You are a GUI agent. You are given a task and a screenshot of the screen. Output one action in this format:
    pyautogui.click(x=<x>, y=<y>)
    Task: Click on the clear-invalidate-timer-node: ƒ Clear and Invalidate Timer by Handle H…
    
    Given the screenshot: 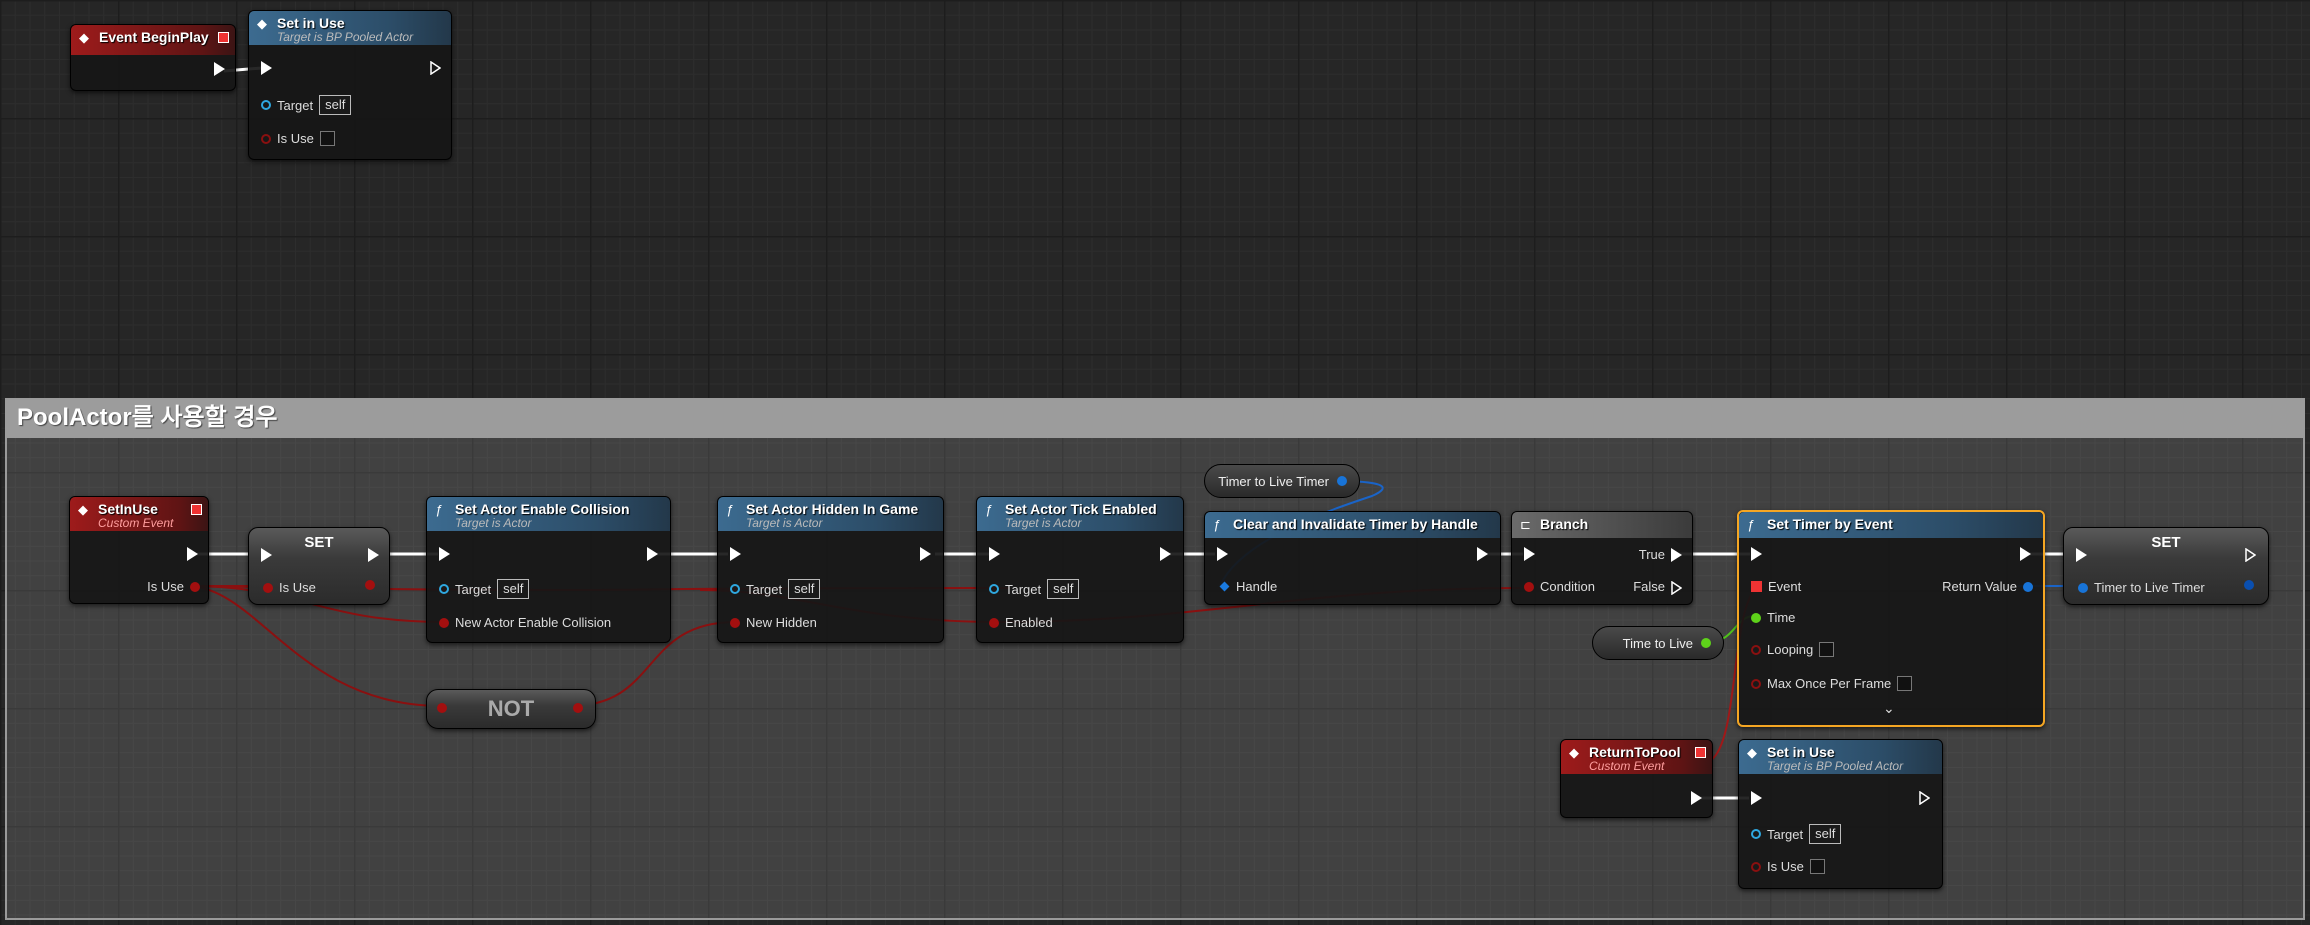 What is the action you would take?
    pyautogui.click(x=1352, y=558)
    